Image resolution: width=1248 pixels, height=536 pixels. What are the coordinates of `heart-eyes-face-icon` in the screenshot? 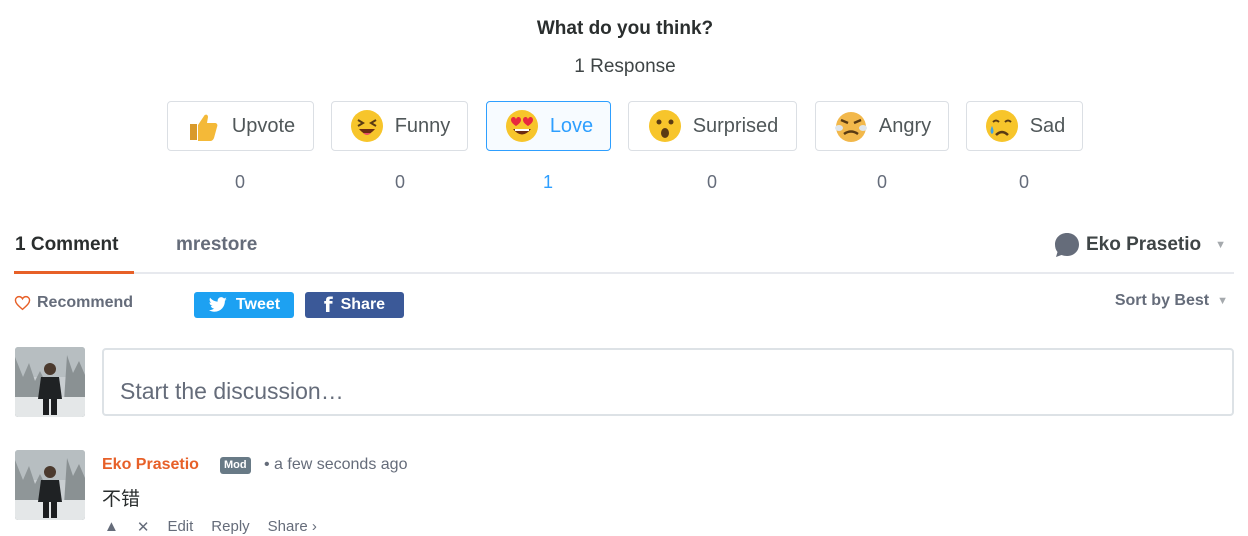 It's located at (521, 126).